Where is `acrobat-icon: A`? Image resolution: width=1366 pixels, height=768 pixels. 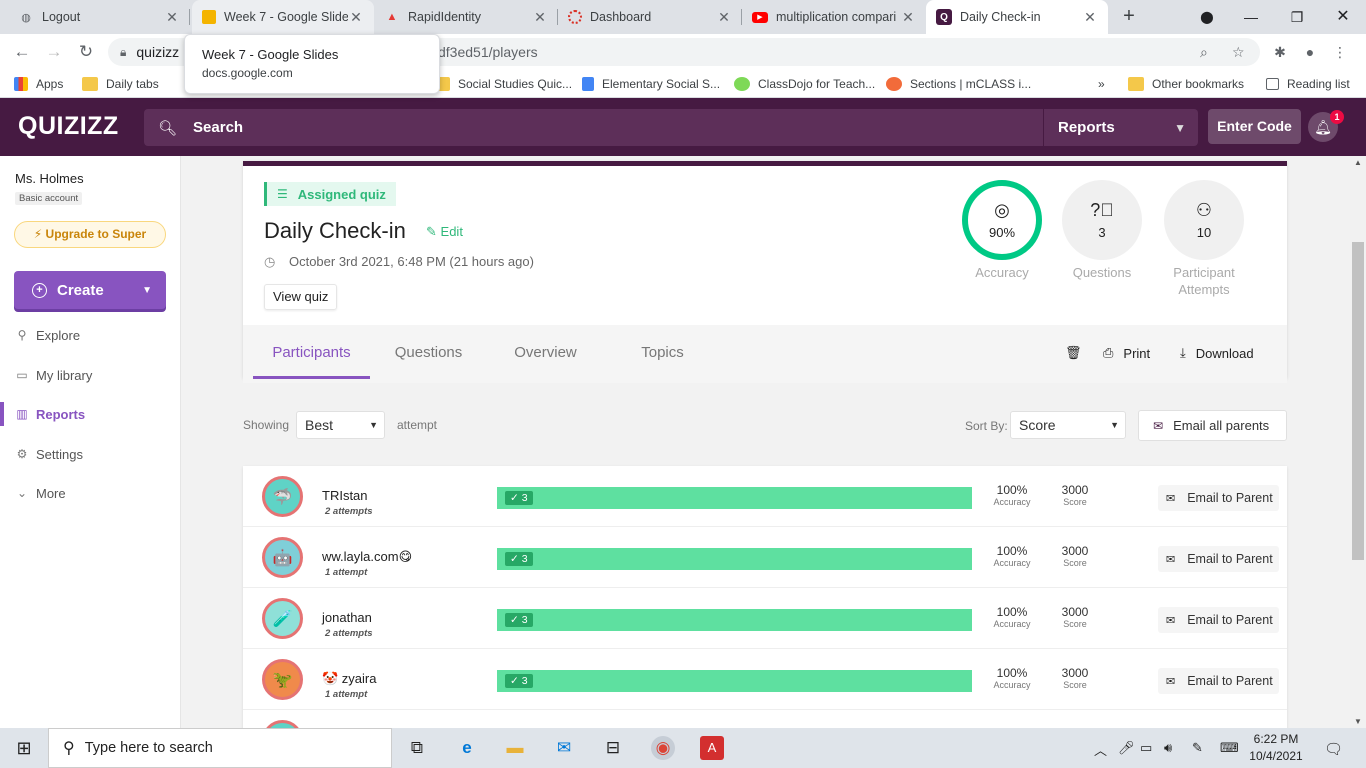
acrobat-icon: A is located at coordinates (712, 748).